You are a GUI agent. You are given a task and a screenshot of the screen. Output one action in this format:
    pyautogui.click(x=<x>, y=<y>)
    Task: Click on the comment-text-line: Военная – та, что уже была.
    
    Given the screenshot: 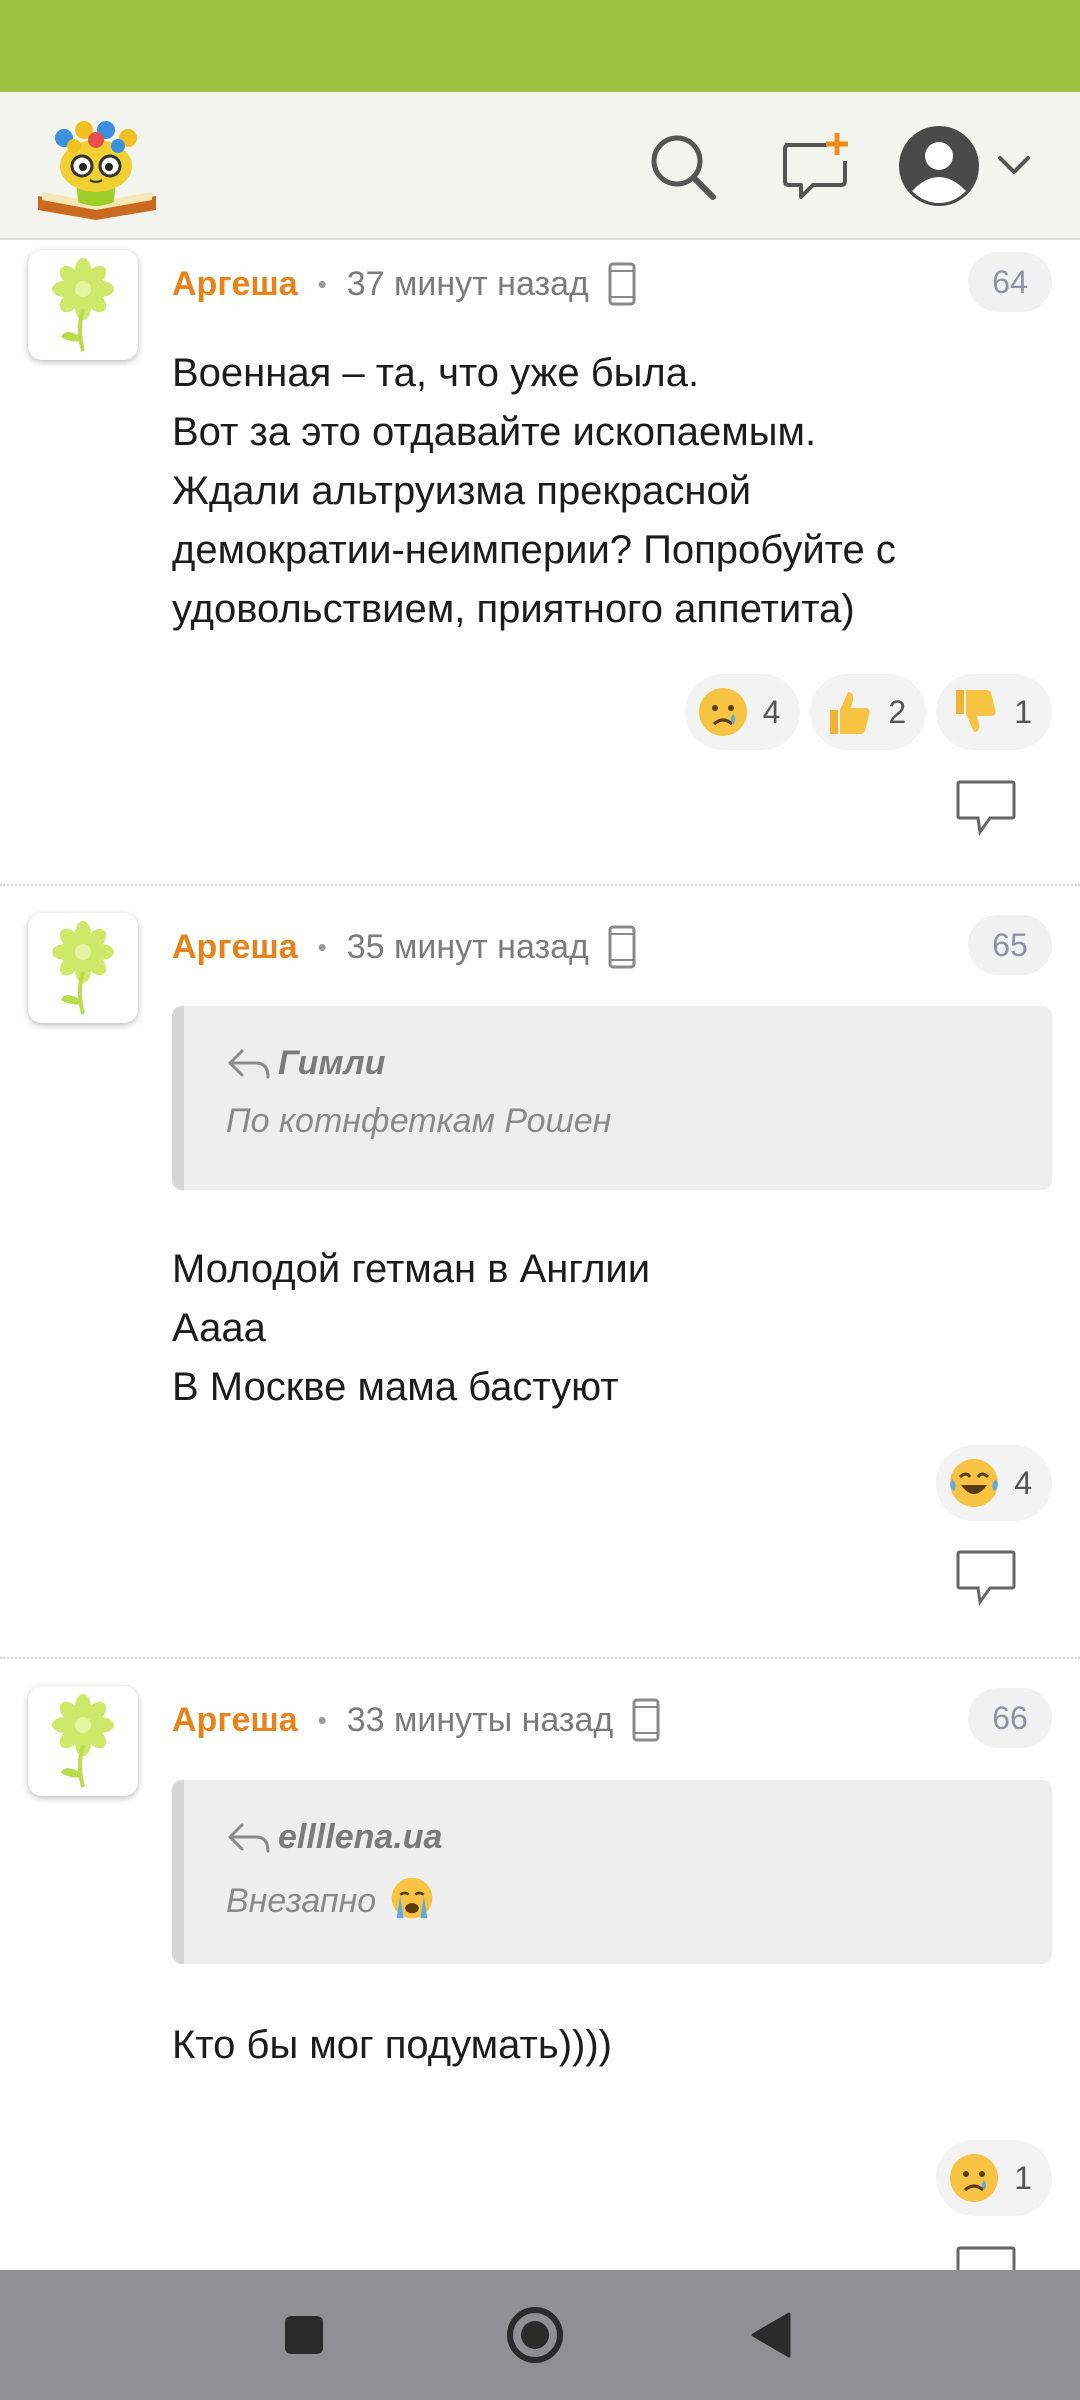 What is the action you would take?
    pyautogui.click(x=436, y=373)
    